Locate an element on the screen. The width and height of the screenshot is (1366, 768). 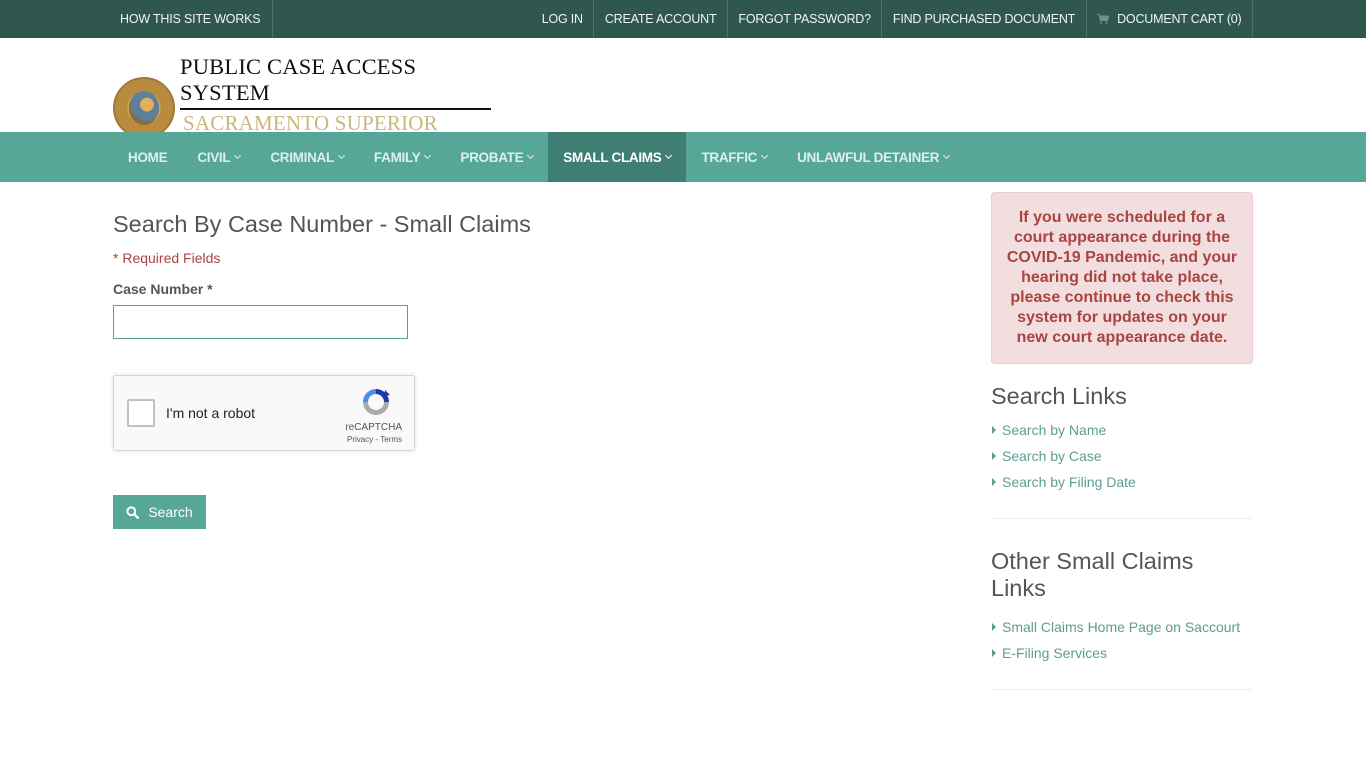
search-by-case-label: Search by Case is located at coordinates (1052, 456).